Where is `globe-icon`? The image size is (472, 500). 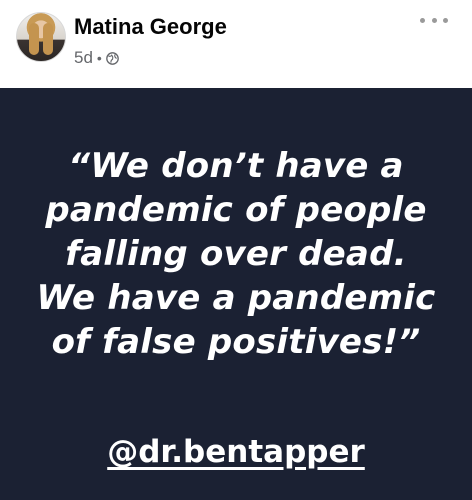 globe-icon is located at coordinates (112, 58).